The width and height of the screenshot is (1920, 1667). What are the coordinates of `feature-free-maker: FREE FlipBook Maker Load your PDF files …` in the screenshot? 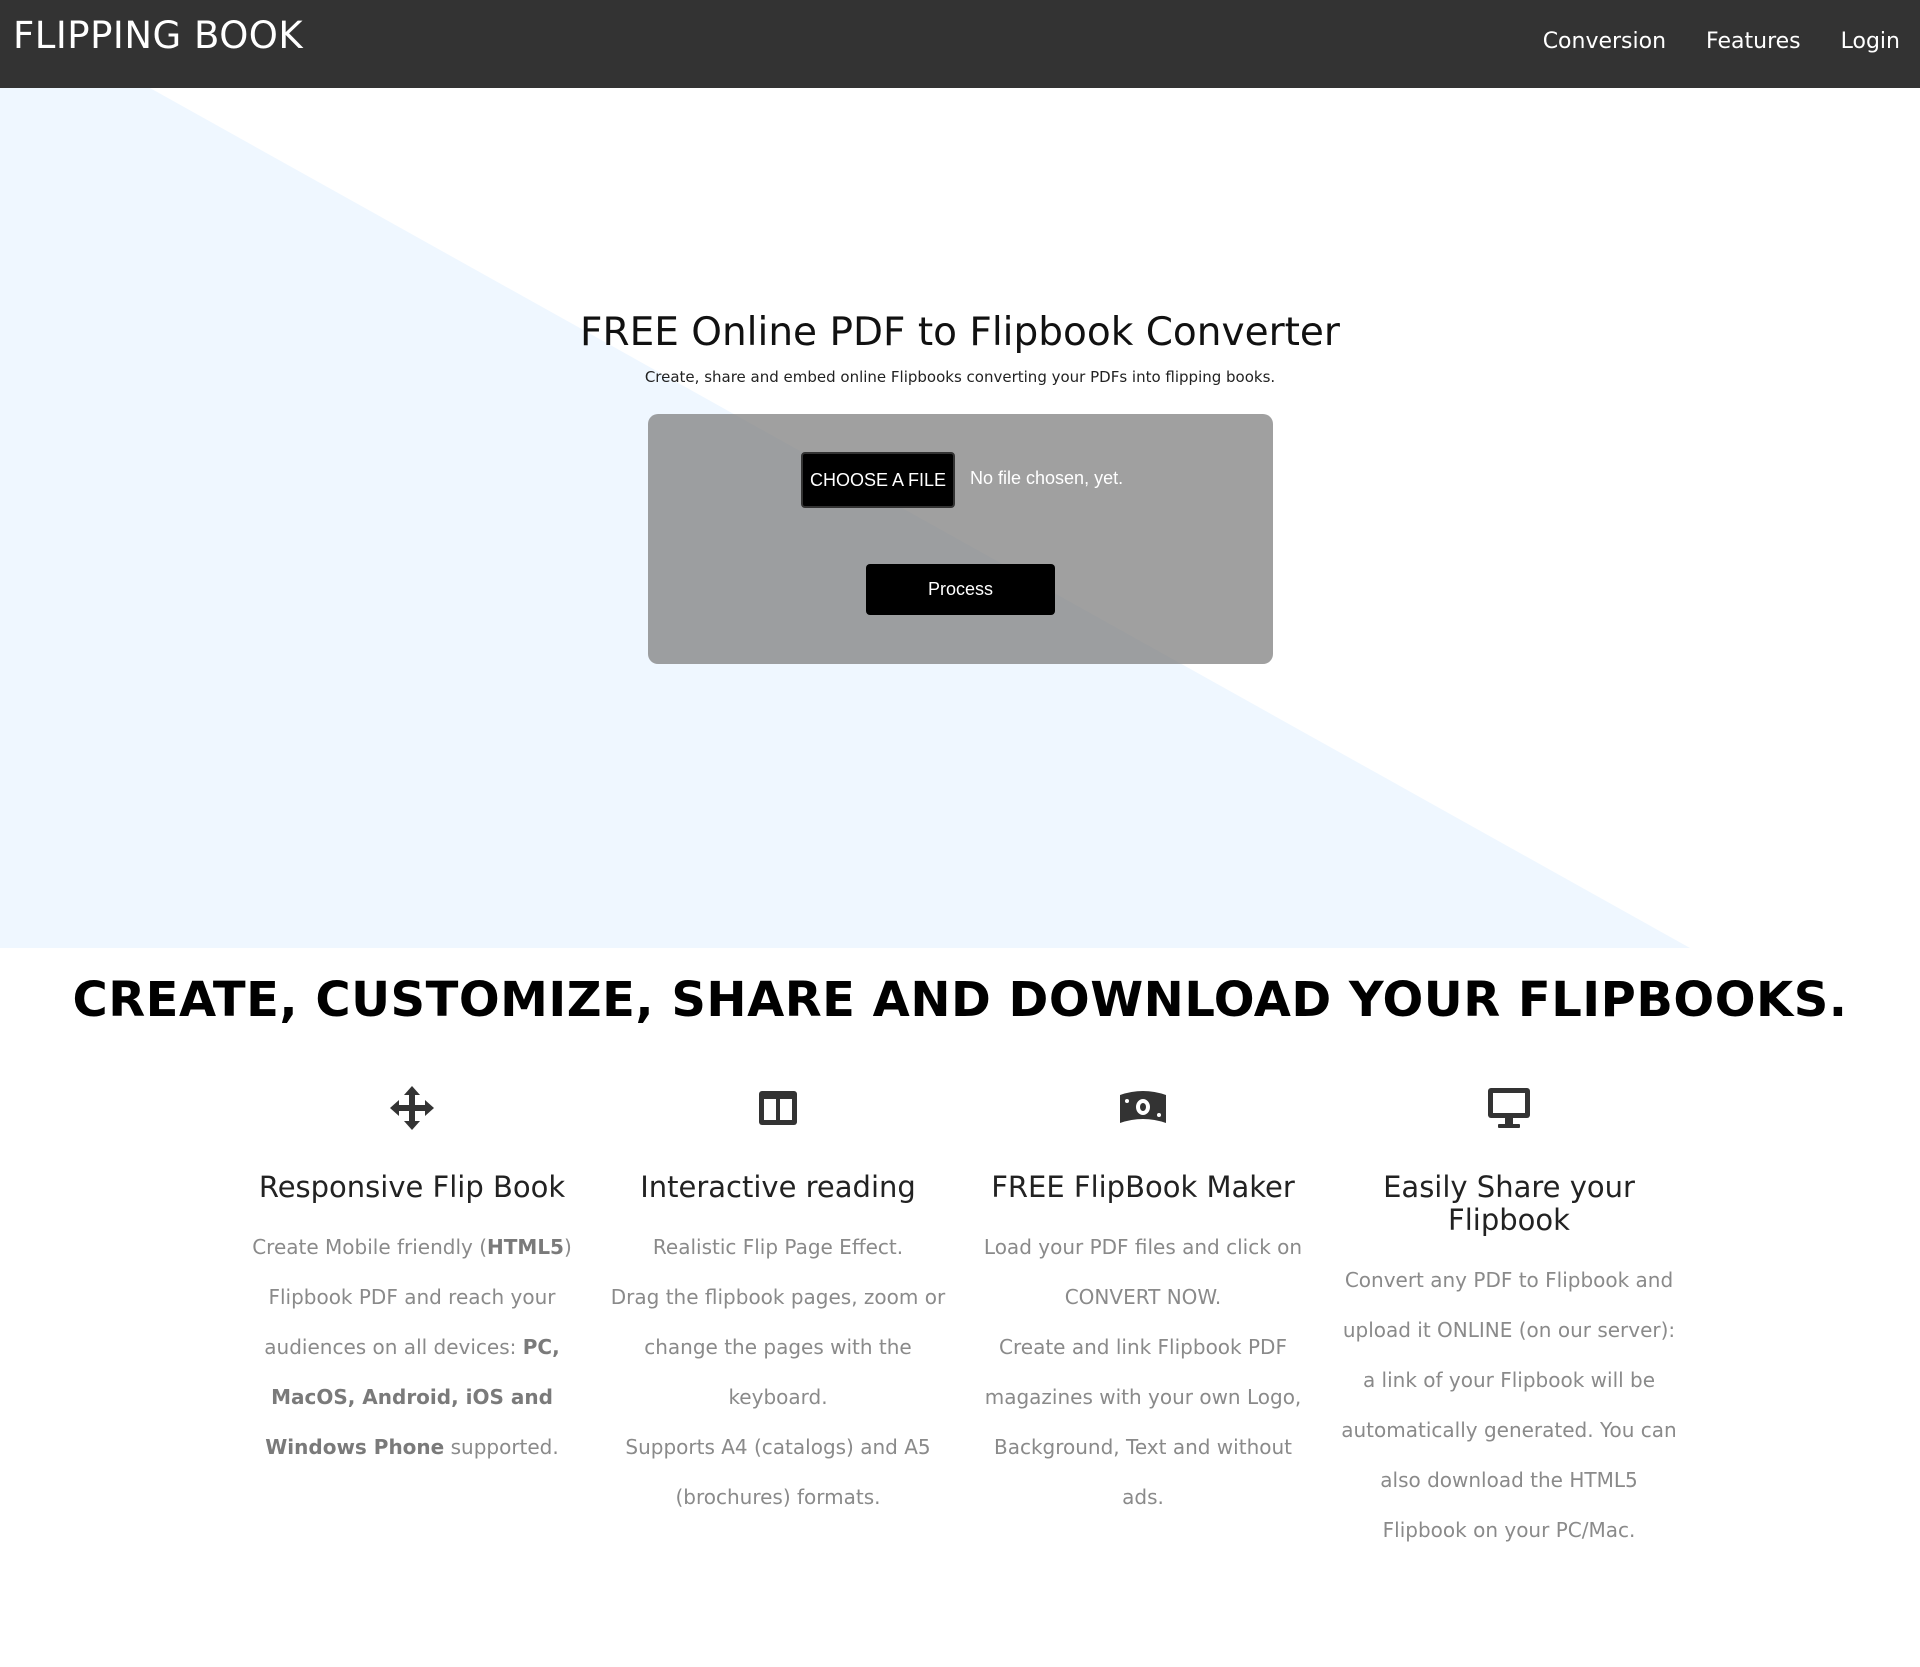 It's located at (1143, 1303).